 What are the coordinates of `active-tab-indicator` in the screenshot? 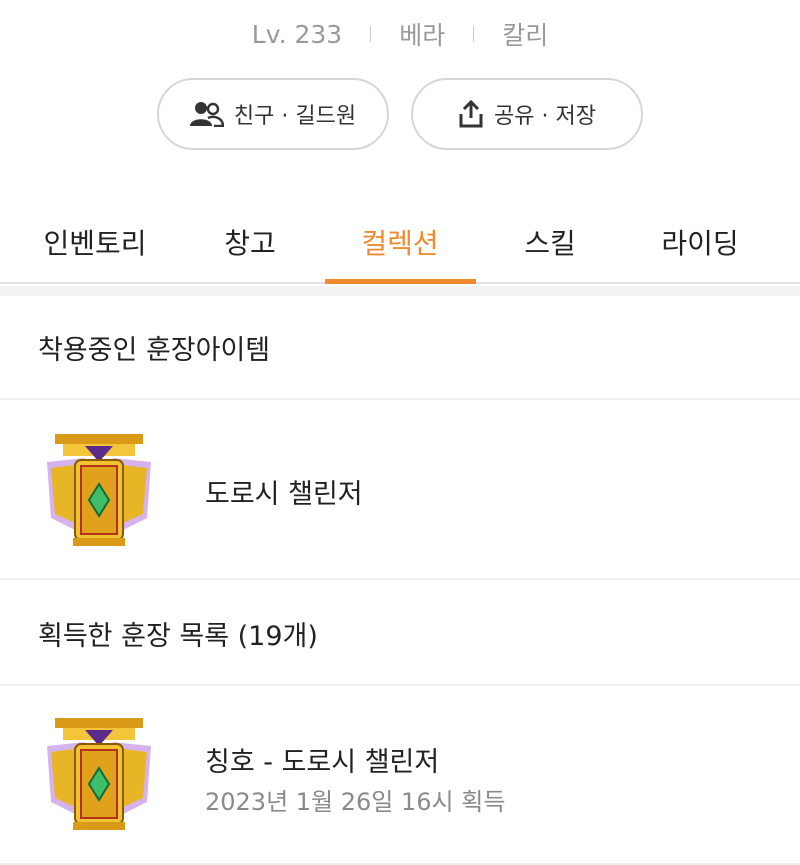 It's located at (400, 281).